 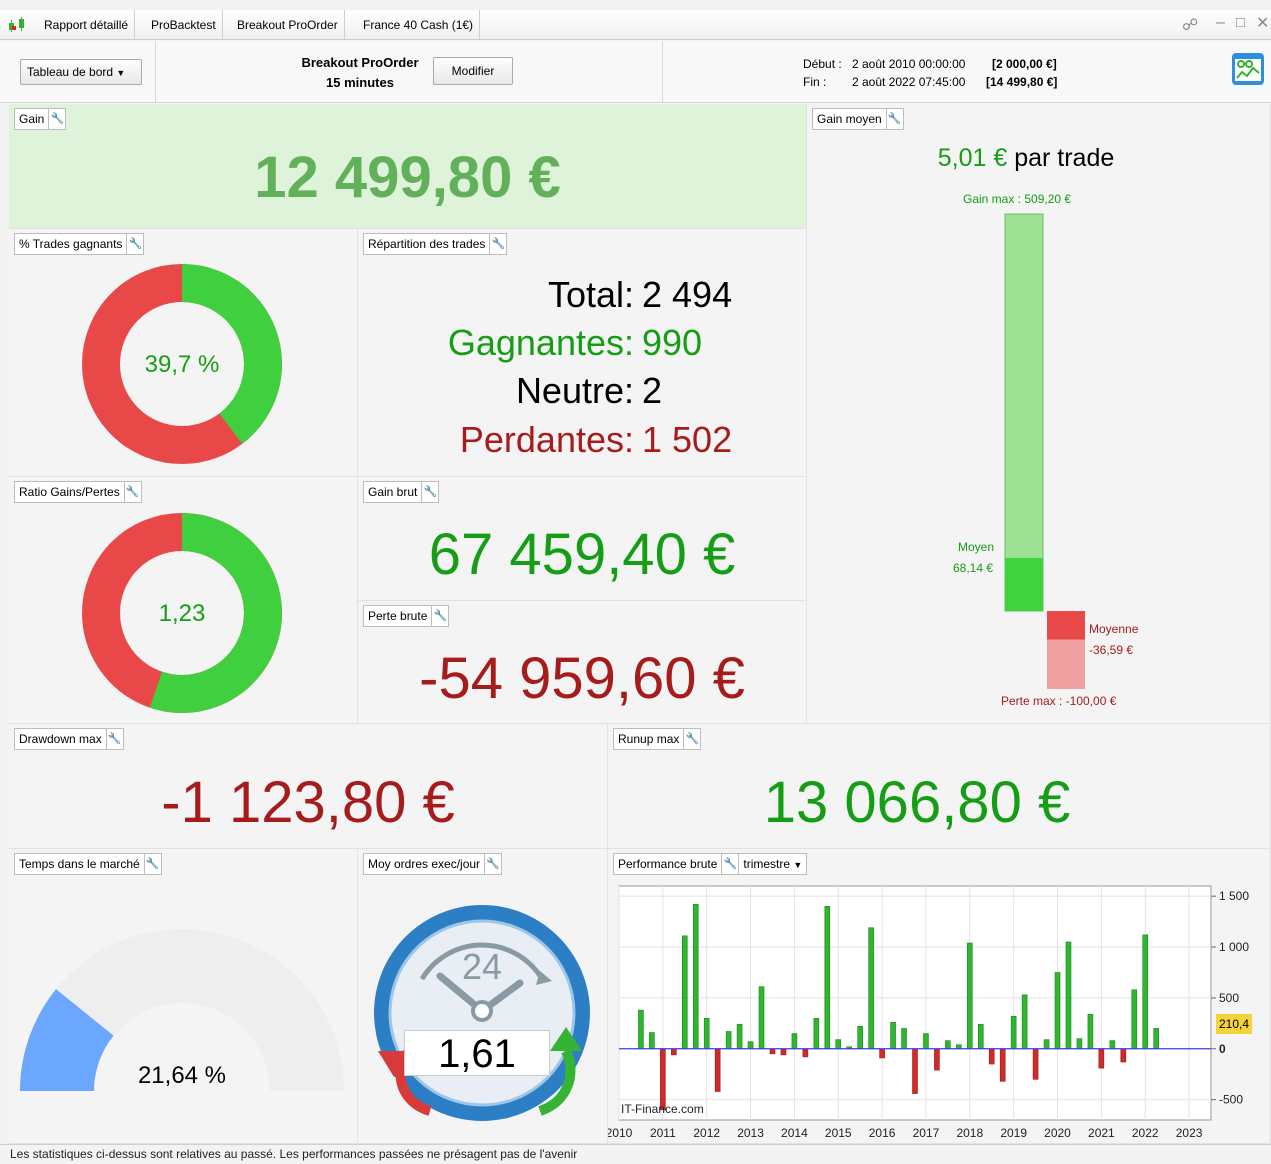 What do you see at coordinates (662, 72) in the screenshot?
I see `divider` at bounding box center [662, 72].